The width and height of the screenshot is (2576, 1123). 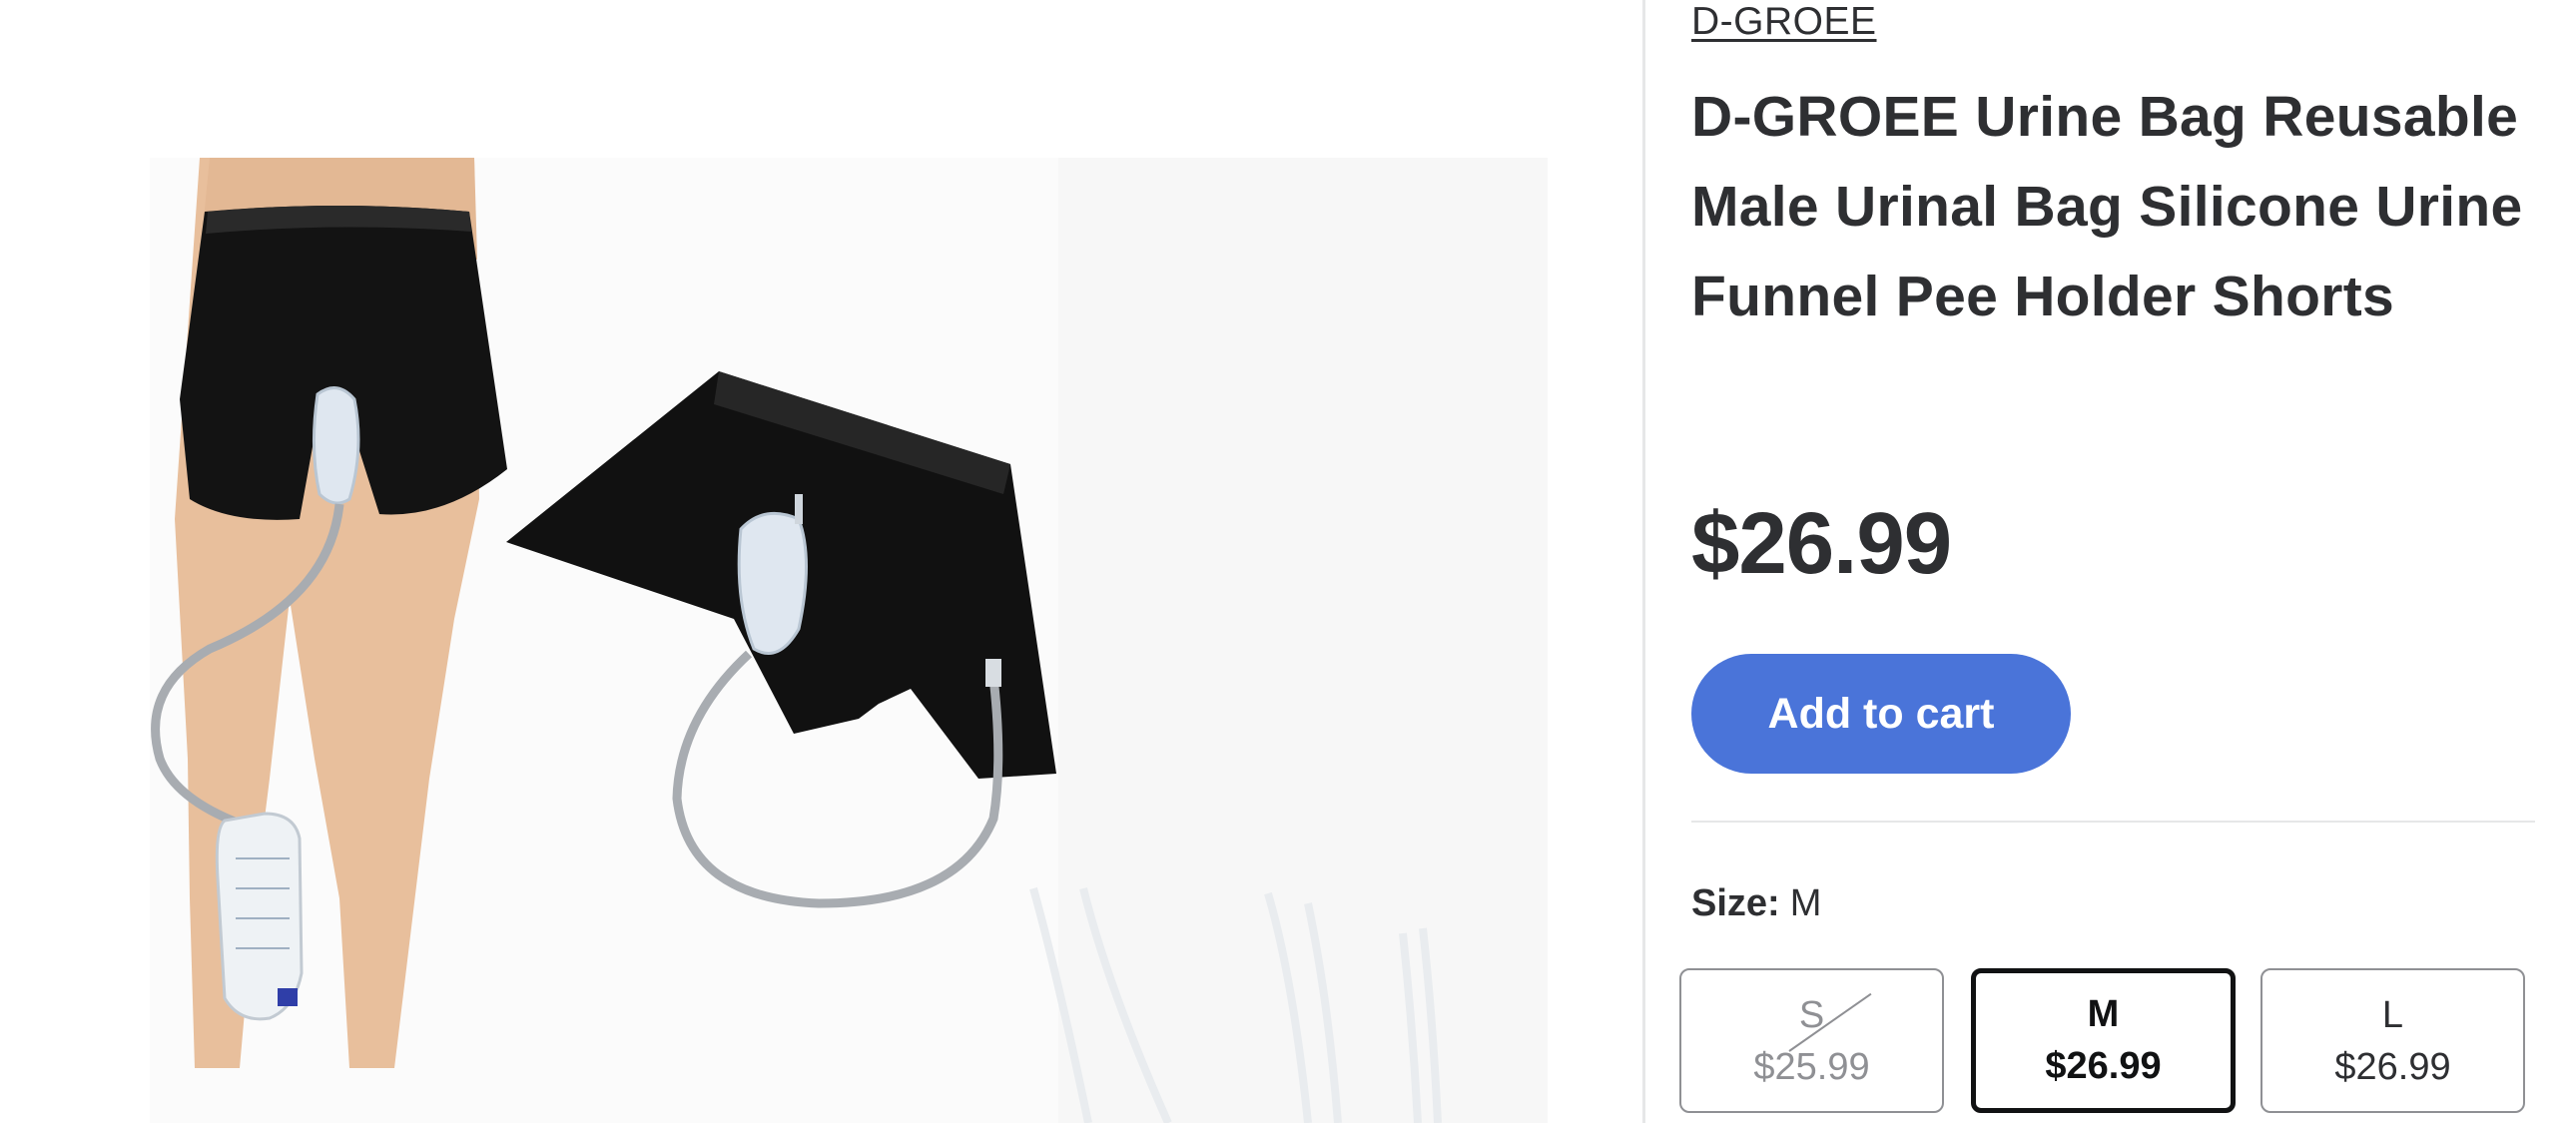 I want to click on brand-link: D-GROEE, so click(x=1784, y=22).